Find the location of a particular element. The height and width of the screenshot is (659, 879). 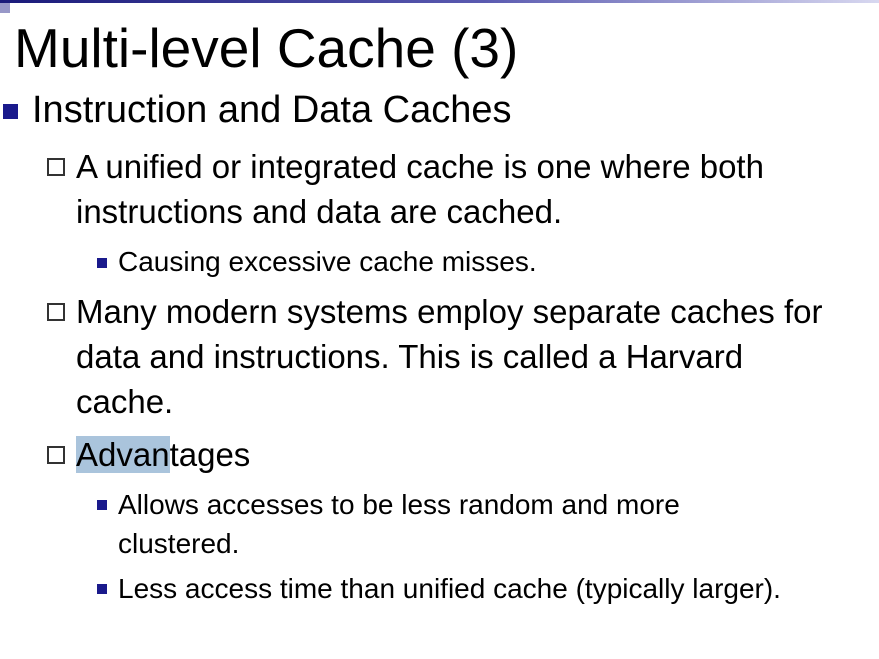

slide-top-rule is located at coordinates (439, 1).